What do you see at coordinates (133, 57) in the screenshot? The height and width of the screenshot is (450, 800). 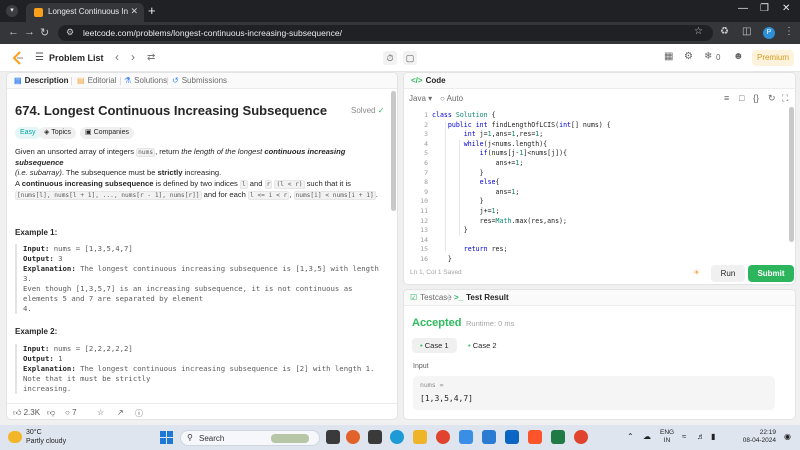 I see `next-problem-icon: ›` at bounding box center [133, 57].